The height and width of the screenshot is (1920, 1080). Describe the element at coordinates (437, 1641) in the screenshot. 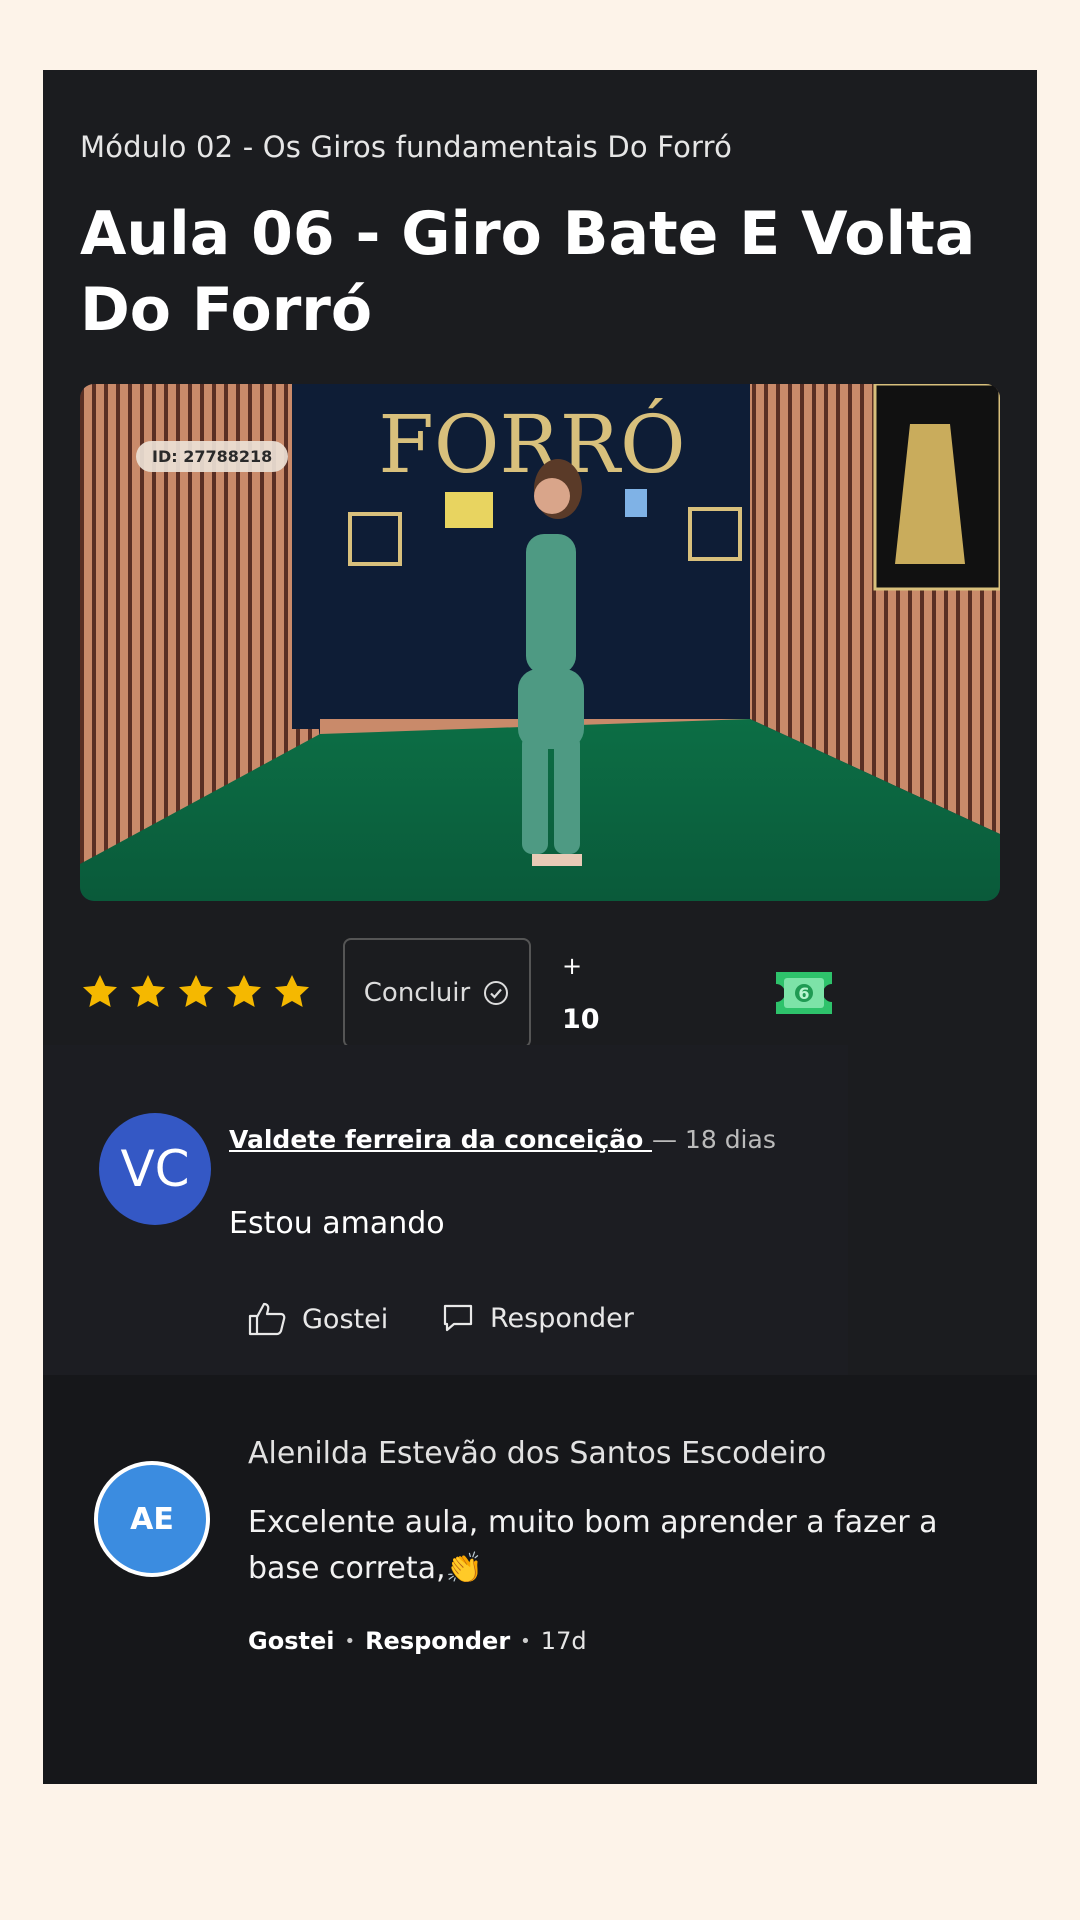

I see `reply-link: Responder` at that location.